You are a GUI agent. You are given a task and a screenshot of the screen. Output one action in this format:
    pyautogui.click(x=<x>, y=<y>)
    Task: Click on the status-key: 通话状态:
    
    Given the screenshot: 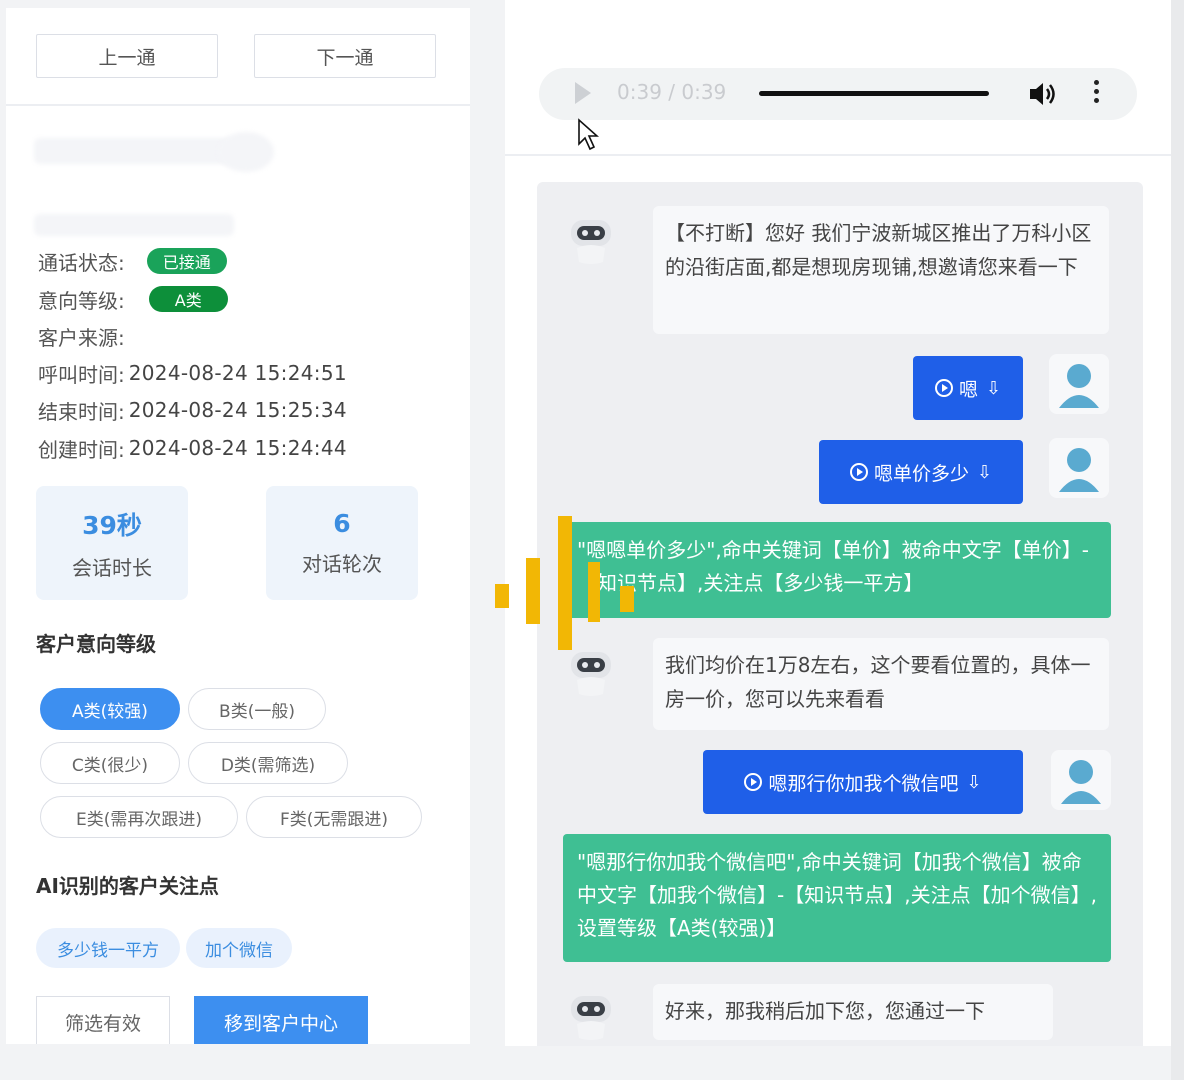 What is the action you would take?
    pyautogui.click(x=81, y=262)
    